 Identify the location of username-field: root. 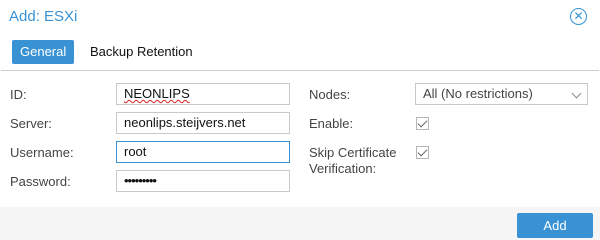
(203, 152).